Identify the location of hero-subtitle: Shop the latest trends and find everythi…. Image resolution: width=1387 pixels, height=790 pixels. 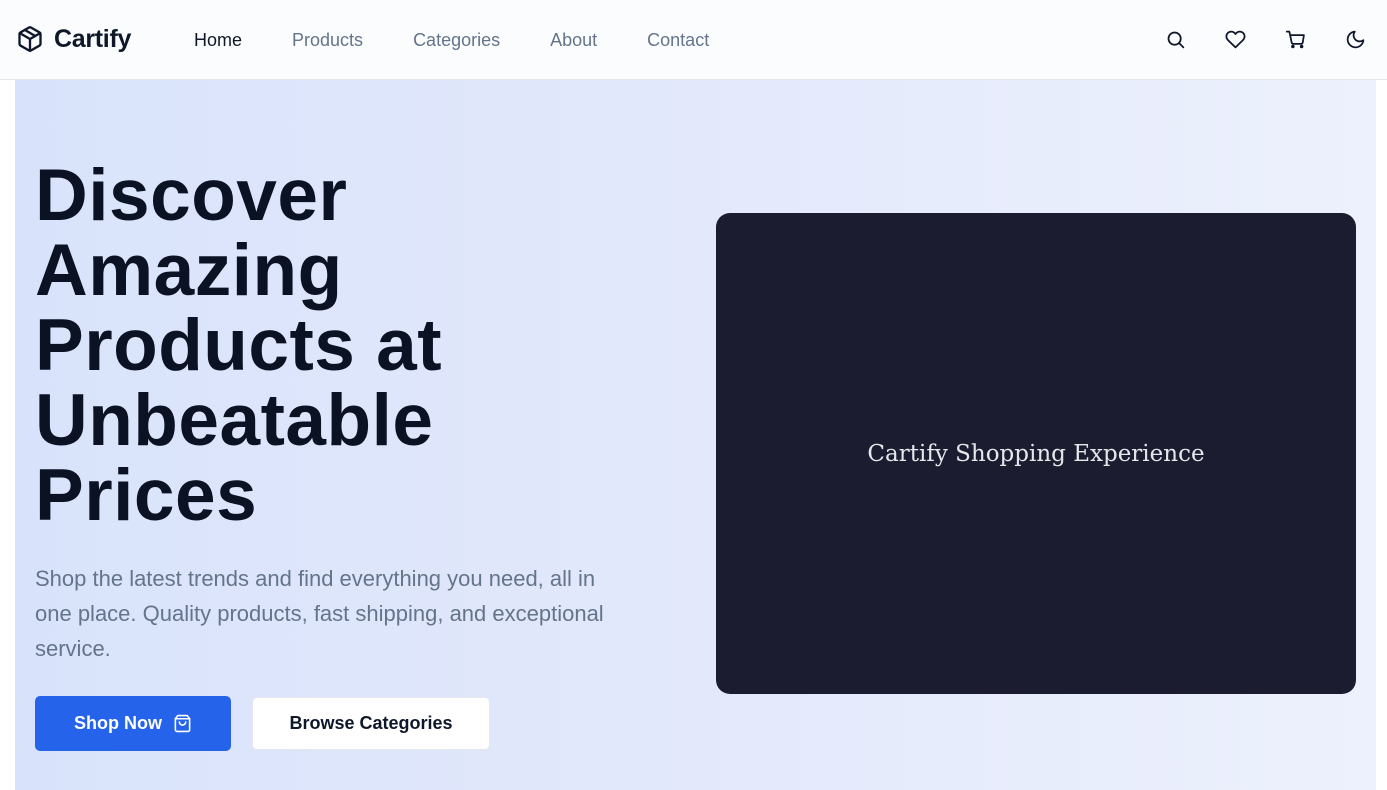
(319, 613).